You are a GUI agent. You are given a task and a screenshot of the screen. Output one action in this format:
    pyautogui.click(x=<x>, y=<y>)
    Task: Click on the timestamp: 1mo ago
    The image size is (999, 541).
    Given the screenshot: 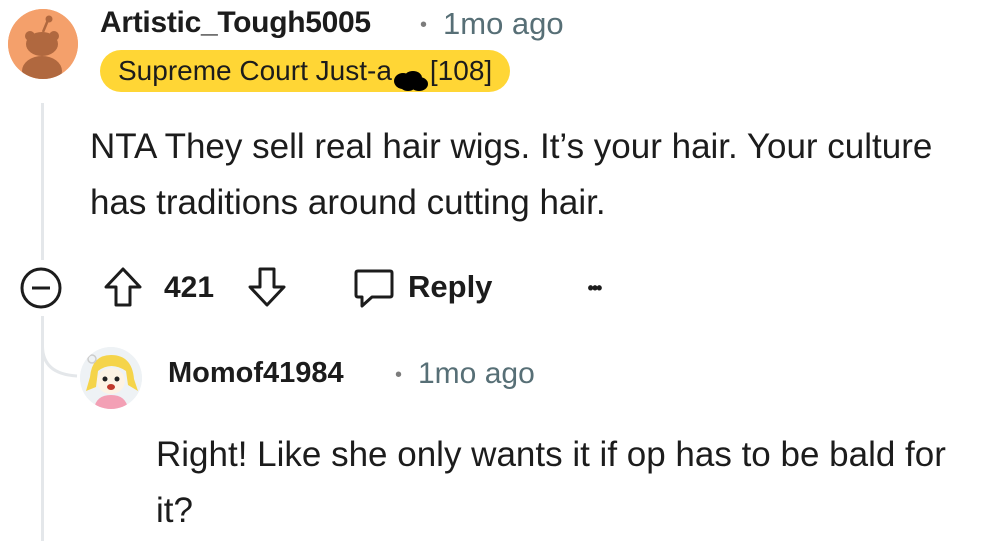 What is the action you would take?
    pyautogui.click(x=503, y=24)
    